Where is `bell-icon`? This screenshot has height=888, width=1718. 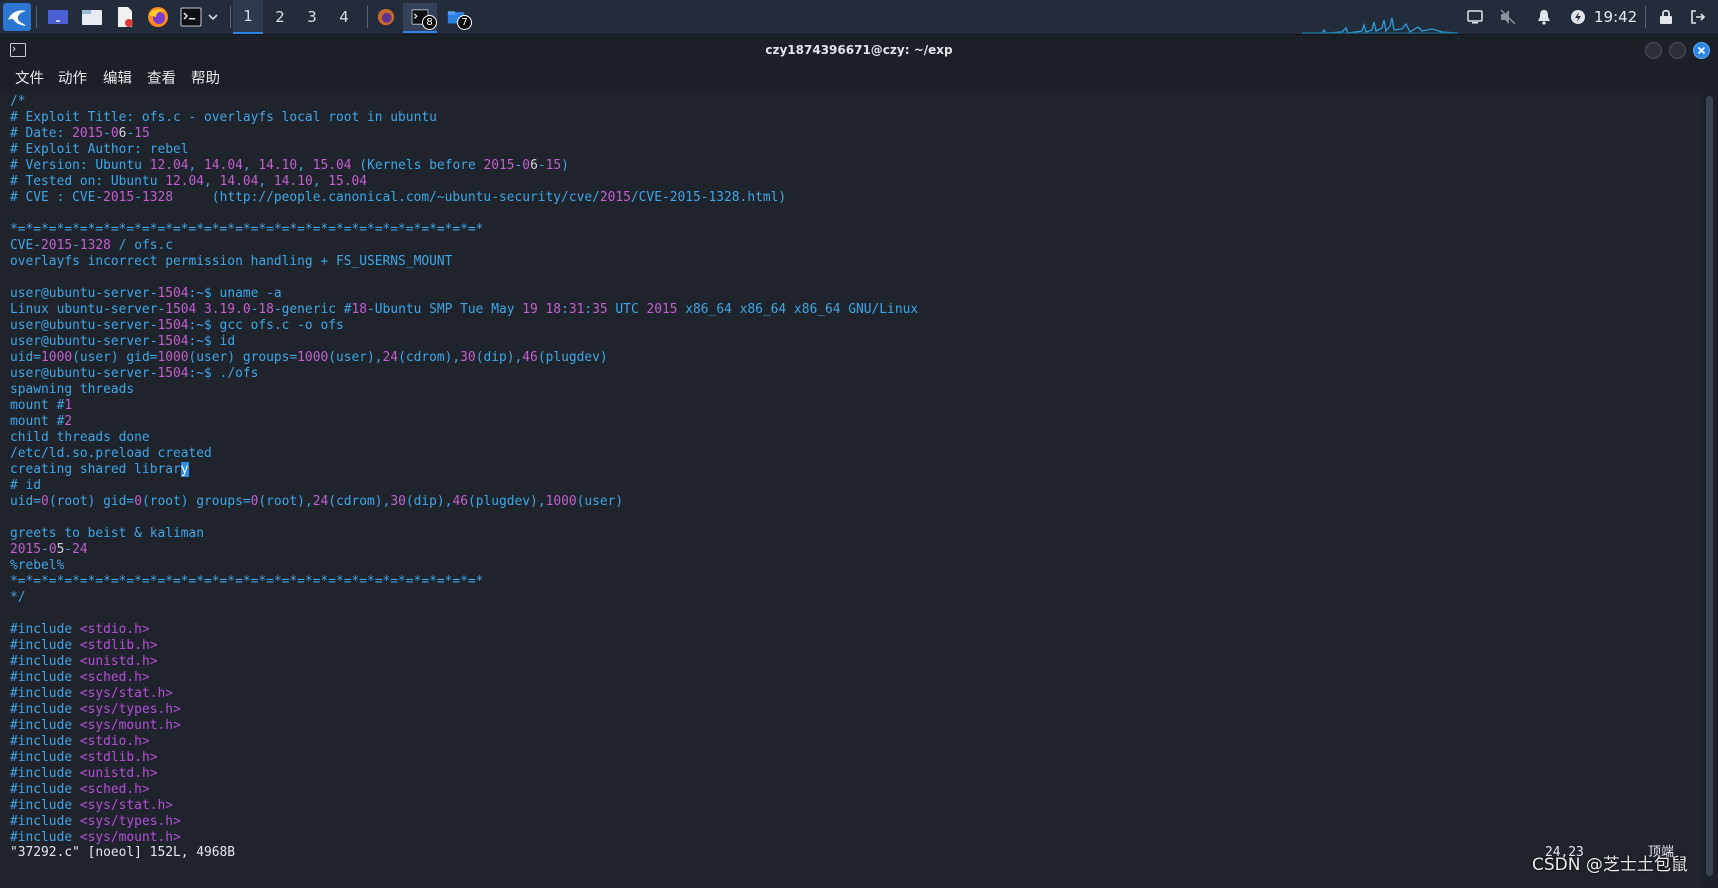 bell-icon is located at coordinates (1544, 17).